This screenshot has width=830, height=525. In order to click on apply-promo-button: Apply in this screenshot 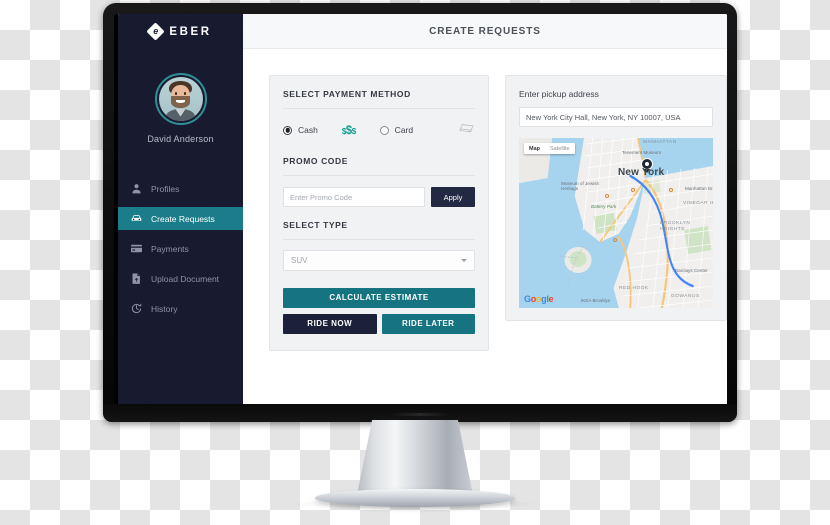, I will do `click(453, 197)`.